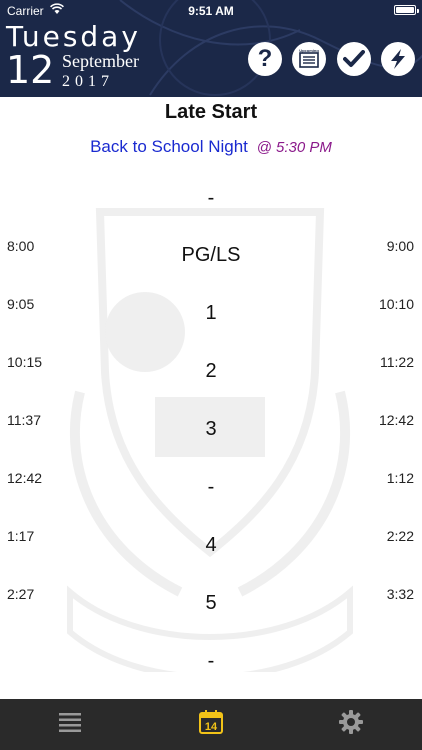  I want to click on tab-calendar: 14, so click(211, 722).